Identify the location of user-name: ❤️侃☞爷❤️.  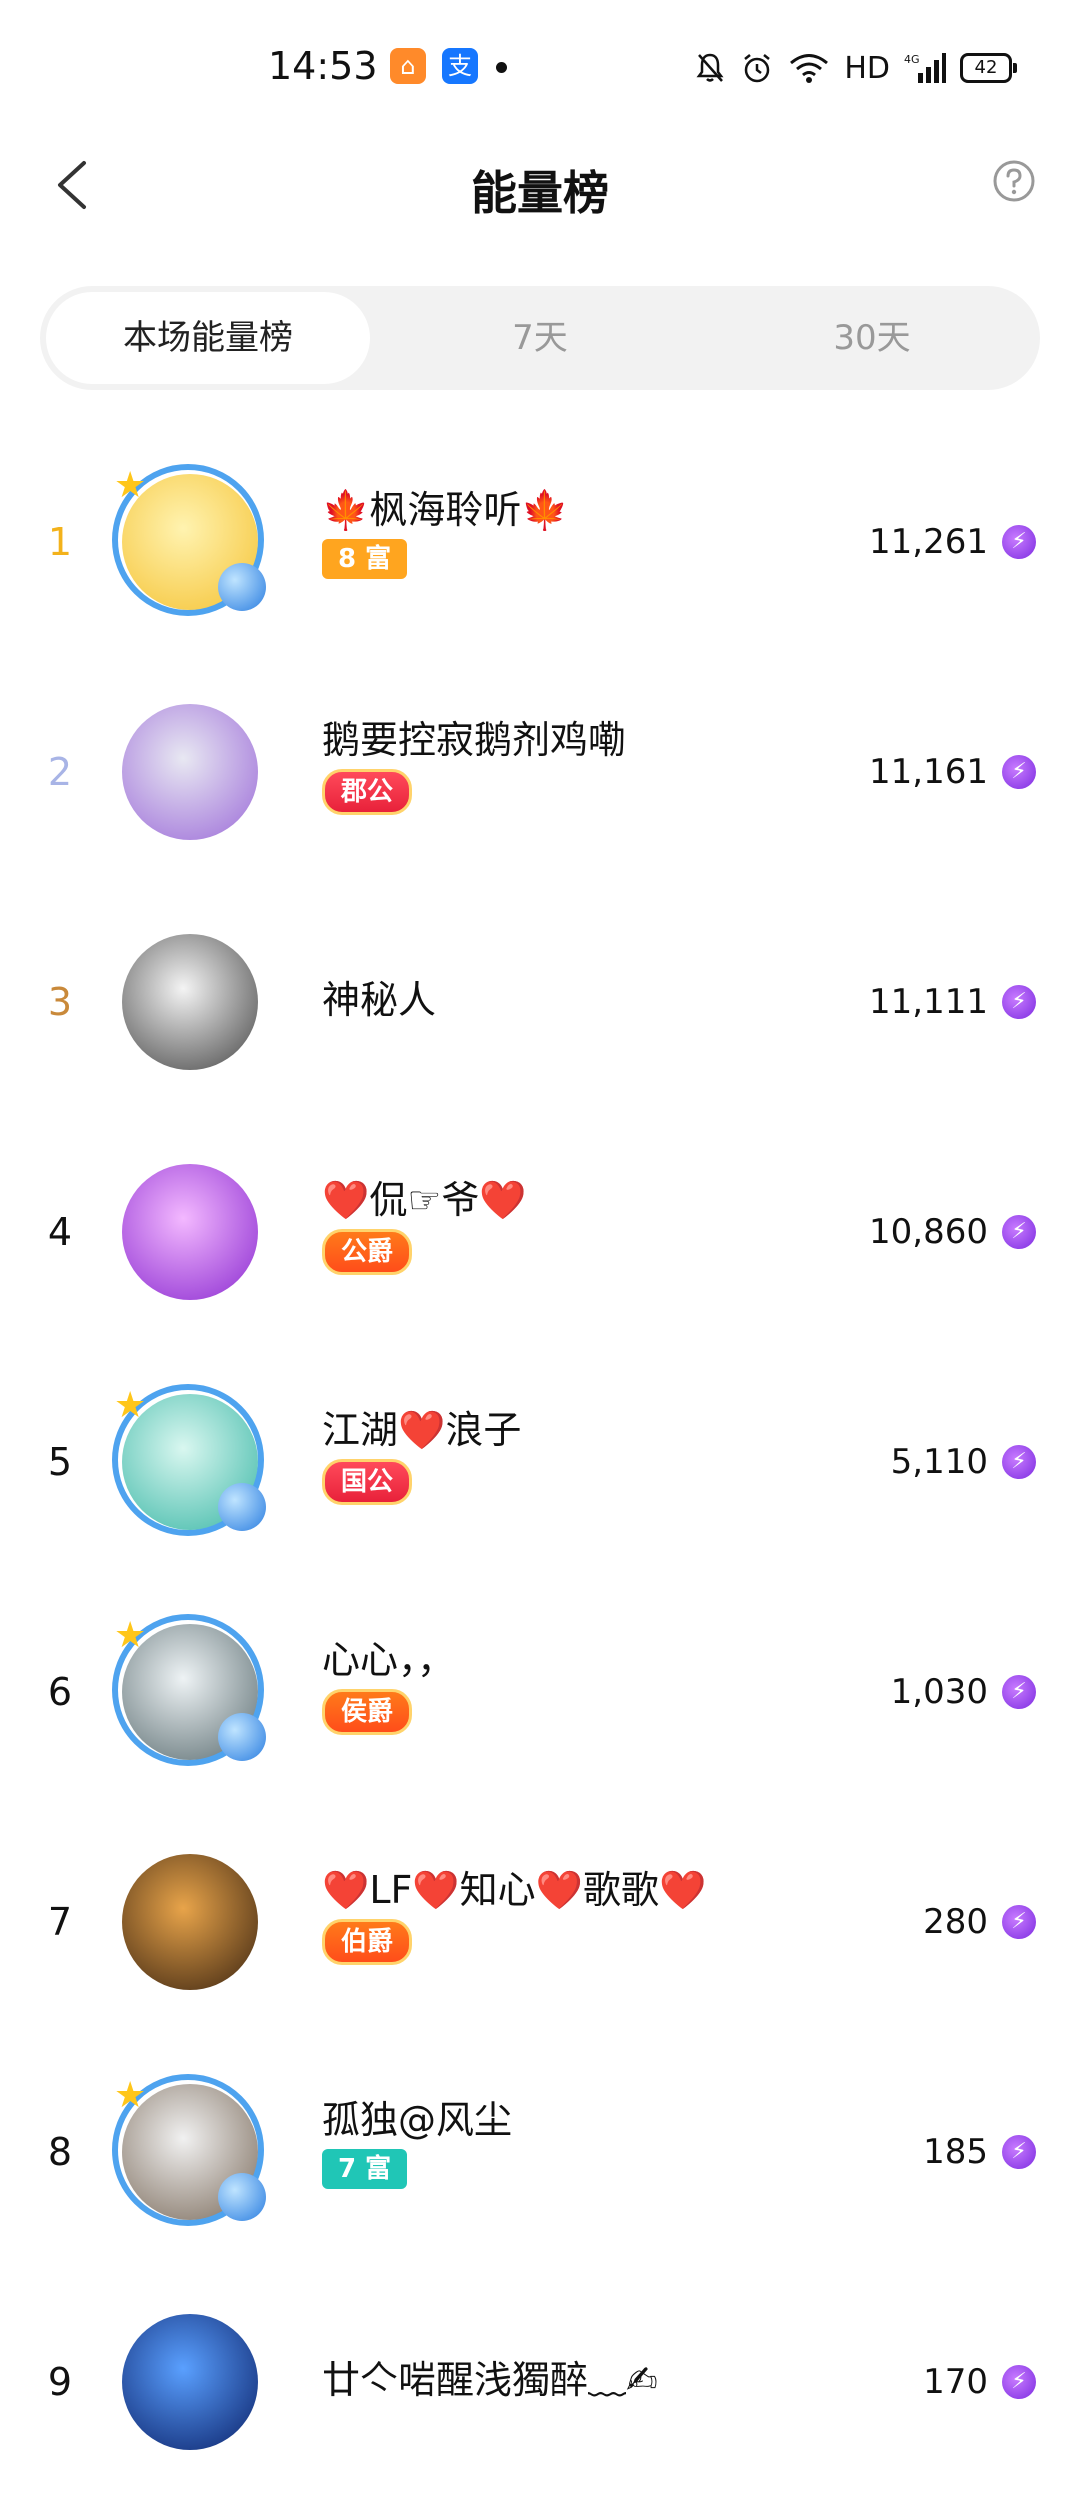
(424, 1200).